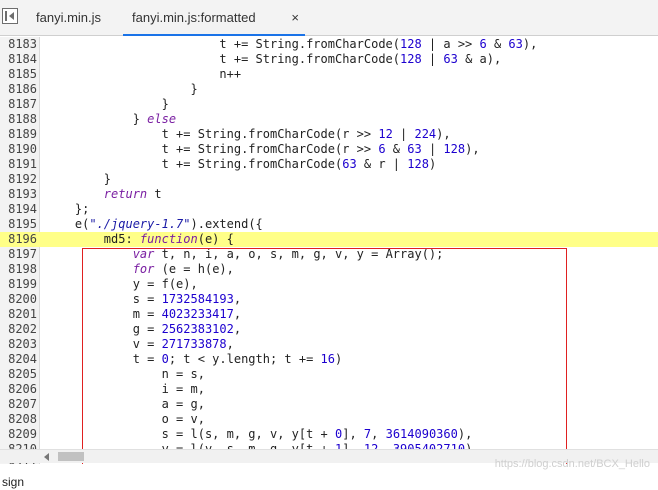  Describe the element at coordinates (329, 404) in the screenshot. I see `code-line: 8207 a = g,` at that location.